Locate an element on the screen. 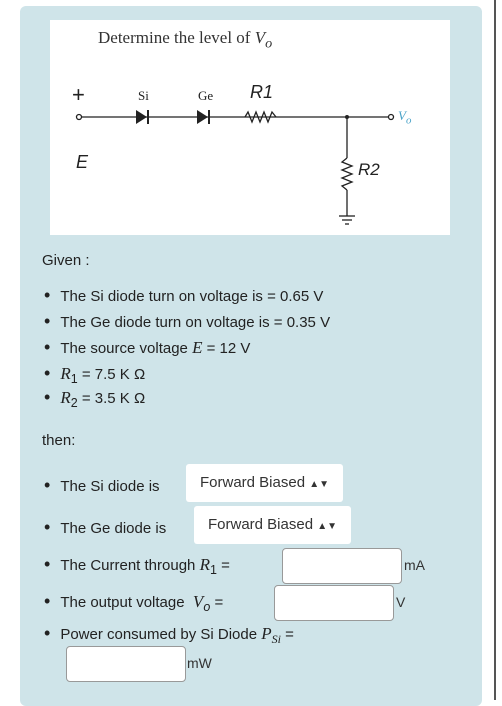 This screenshot has width=502, height=706. current-label: The Current through R1 = is located at coordinates (137, 565).